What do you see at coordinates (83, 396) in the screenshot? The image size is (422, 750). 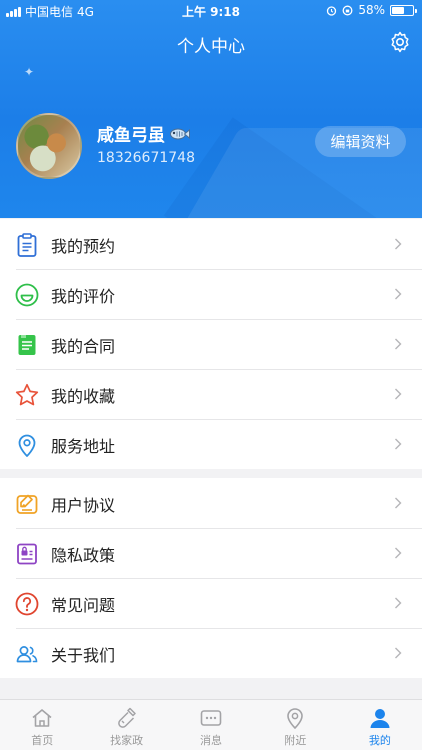 I see `menu-item-label: 我的收藏` at bounding box center [83, 396].